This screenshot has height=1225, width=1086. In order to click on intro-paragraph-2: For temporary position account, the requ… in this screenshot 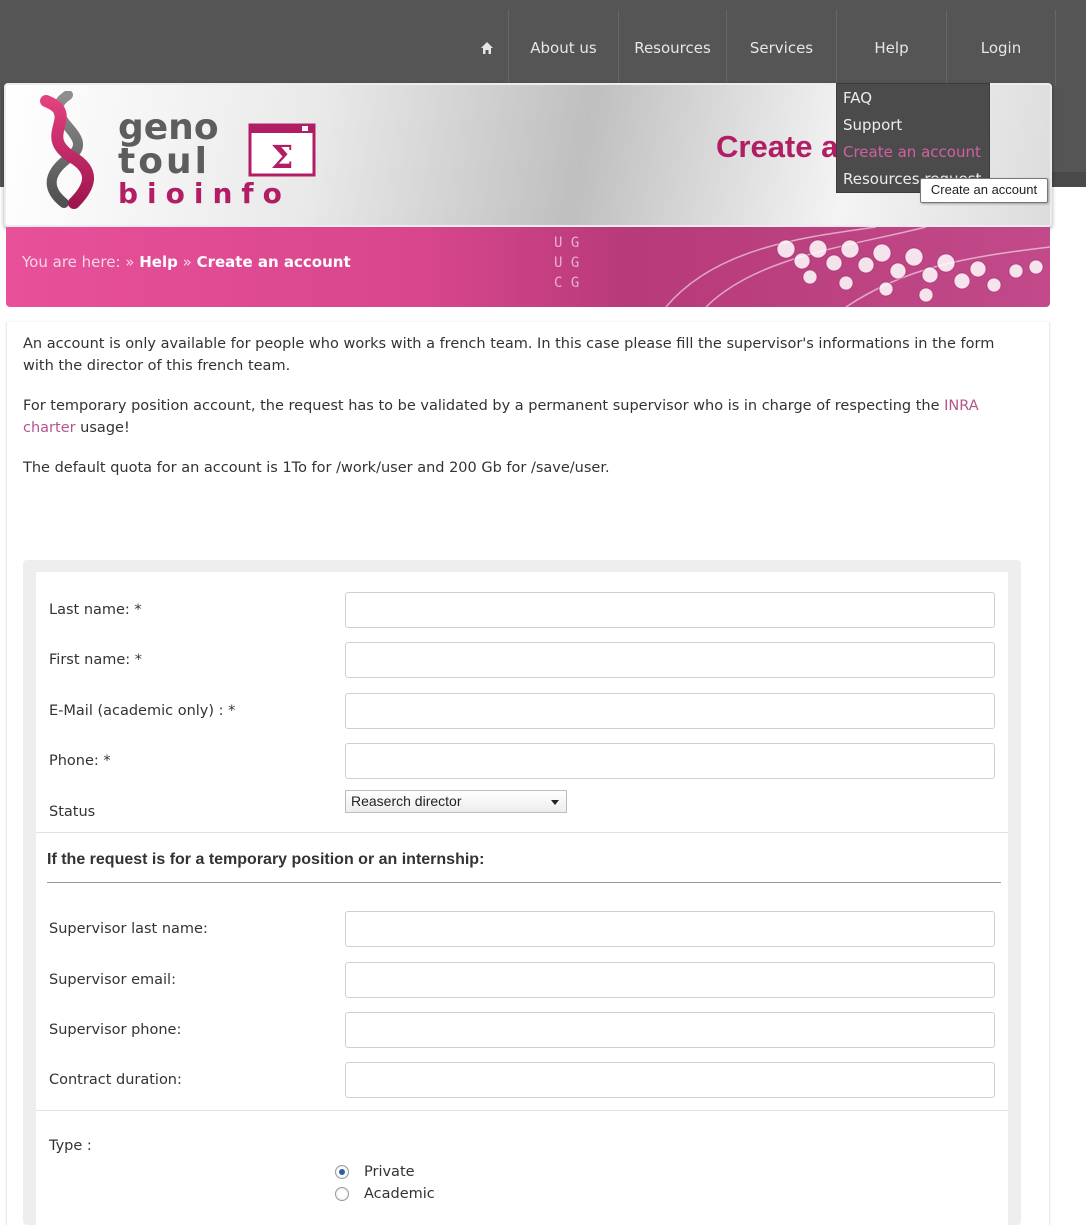, I will do `click(501, 417)`.